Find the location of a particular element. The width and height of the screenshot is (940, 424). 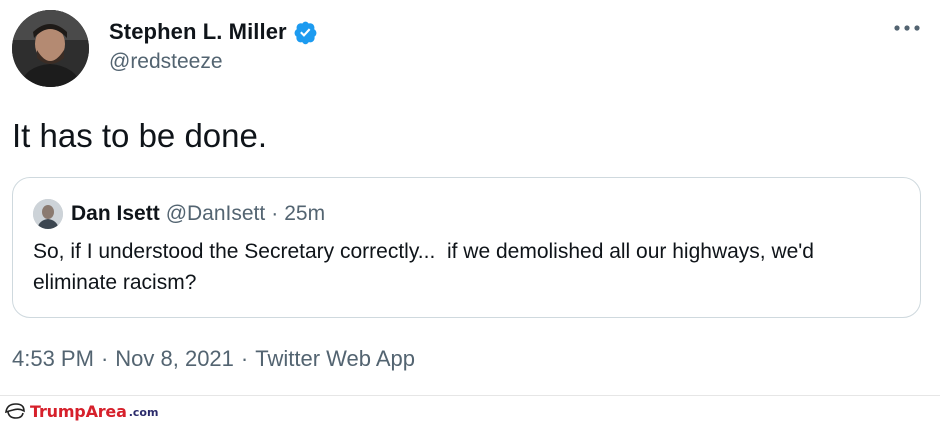

quoted-author-avatar is located at coordinates (48, 214).